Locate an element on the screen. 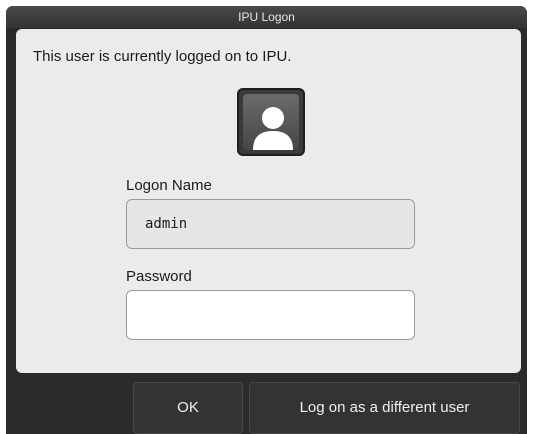 The image size is (533, 434). logged-on-message: This user is currently logged on to IPU. is located at coordinates (162, 56).